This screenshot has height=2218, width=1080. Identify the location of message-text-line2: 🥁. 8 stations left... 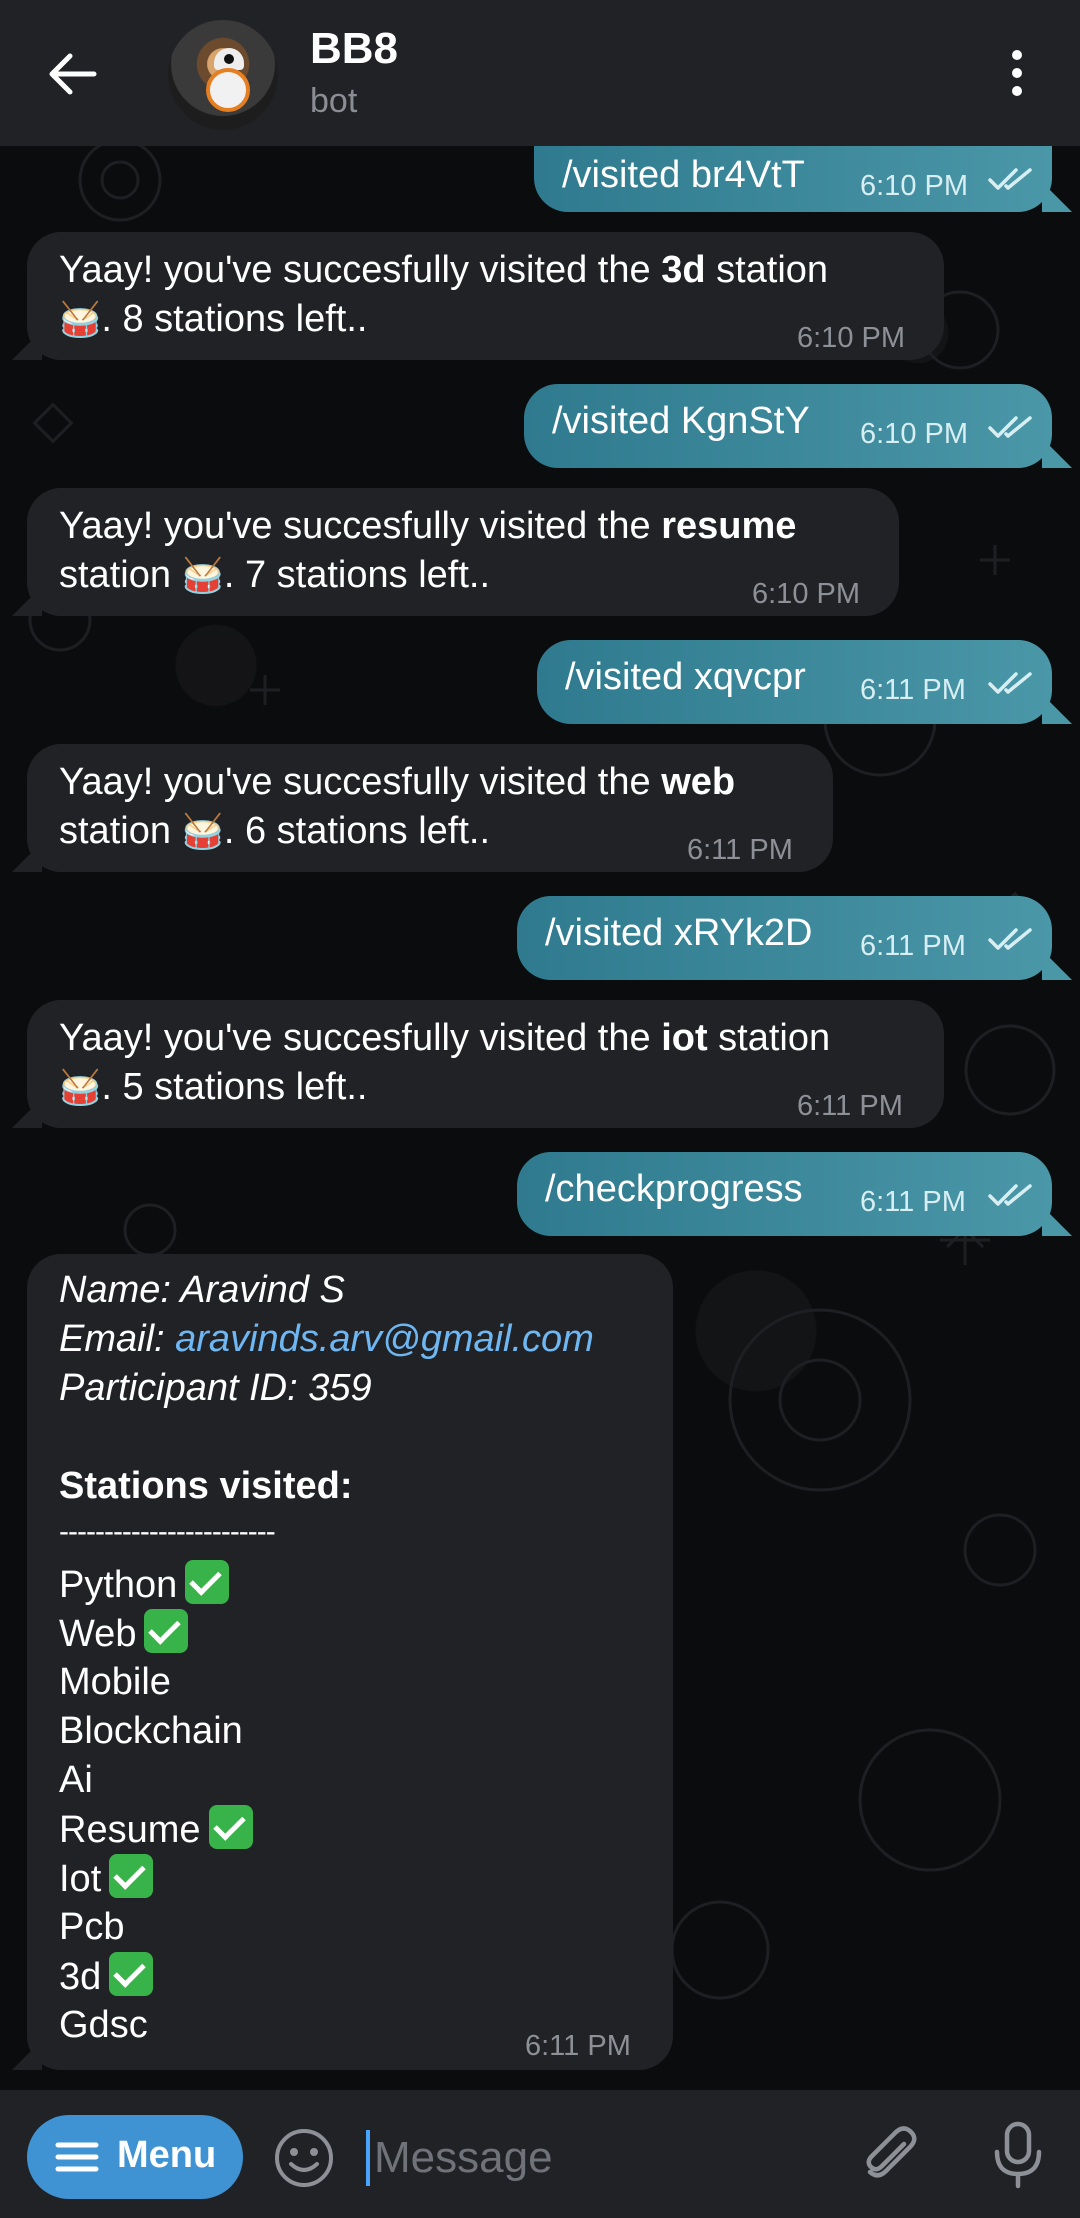
(213, 319).